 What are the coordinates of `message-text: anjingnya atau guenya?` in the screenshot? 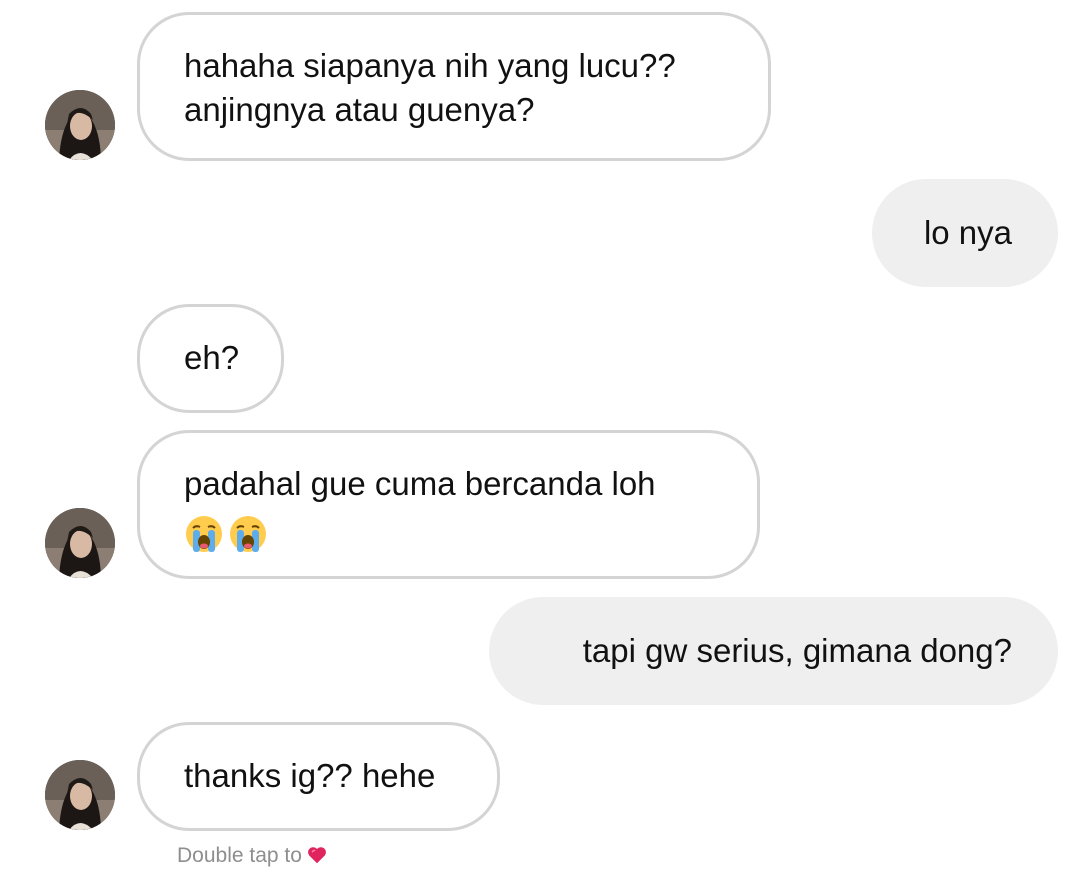 It's located at (359, 109).